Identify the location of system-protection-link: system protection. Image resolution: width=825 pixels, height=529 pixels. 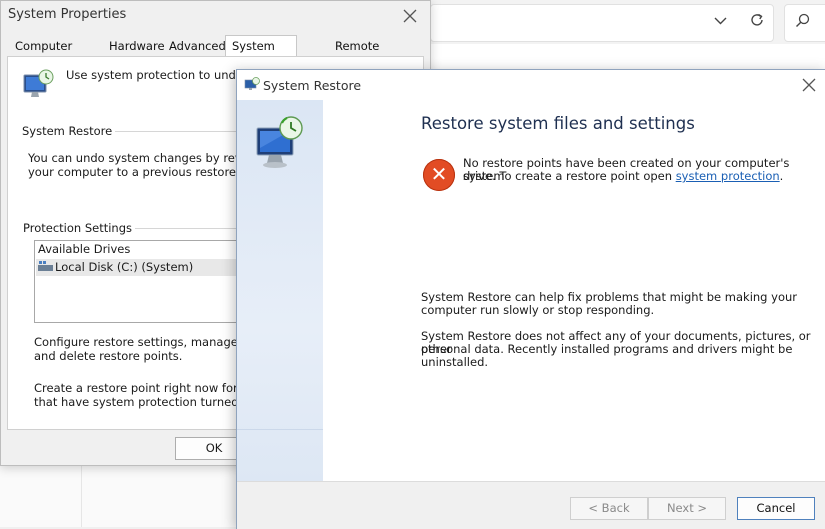
(728, 176).